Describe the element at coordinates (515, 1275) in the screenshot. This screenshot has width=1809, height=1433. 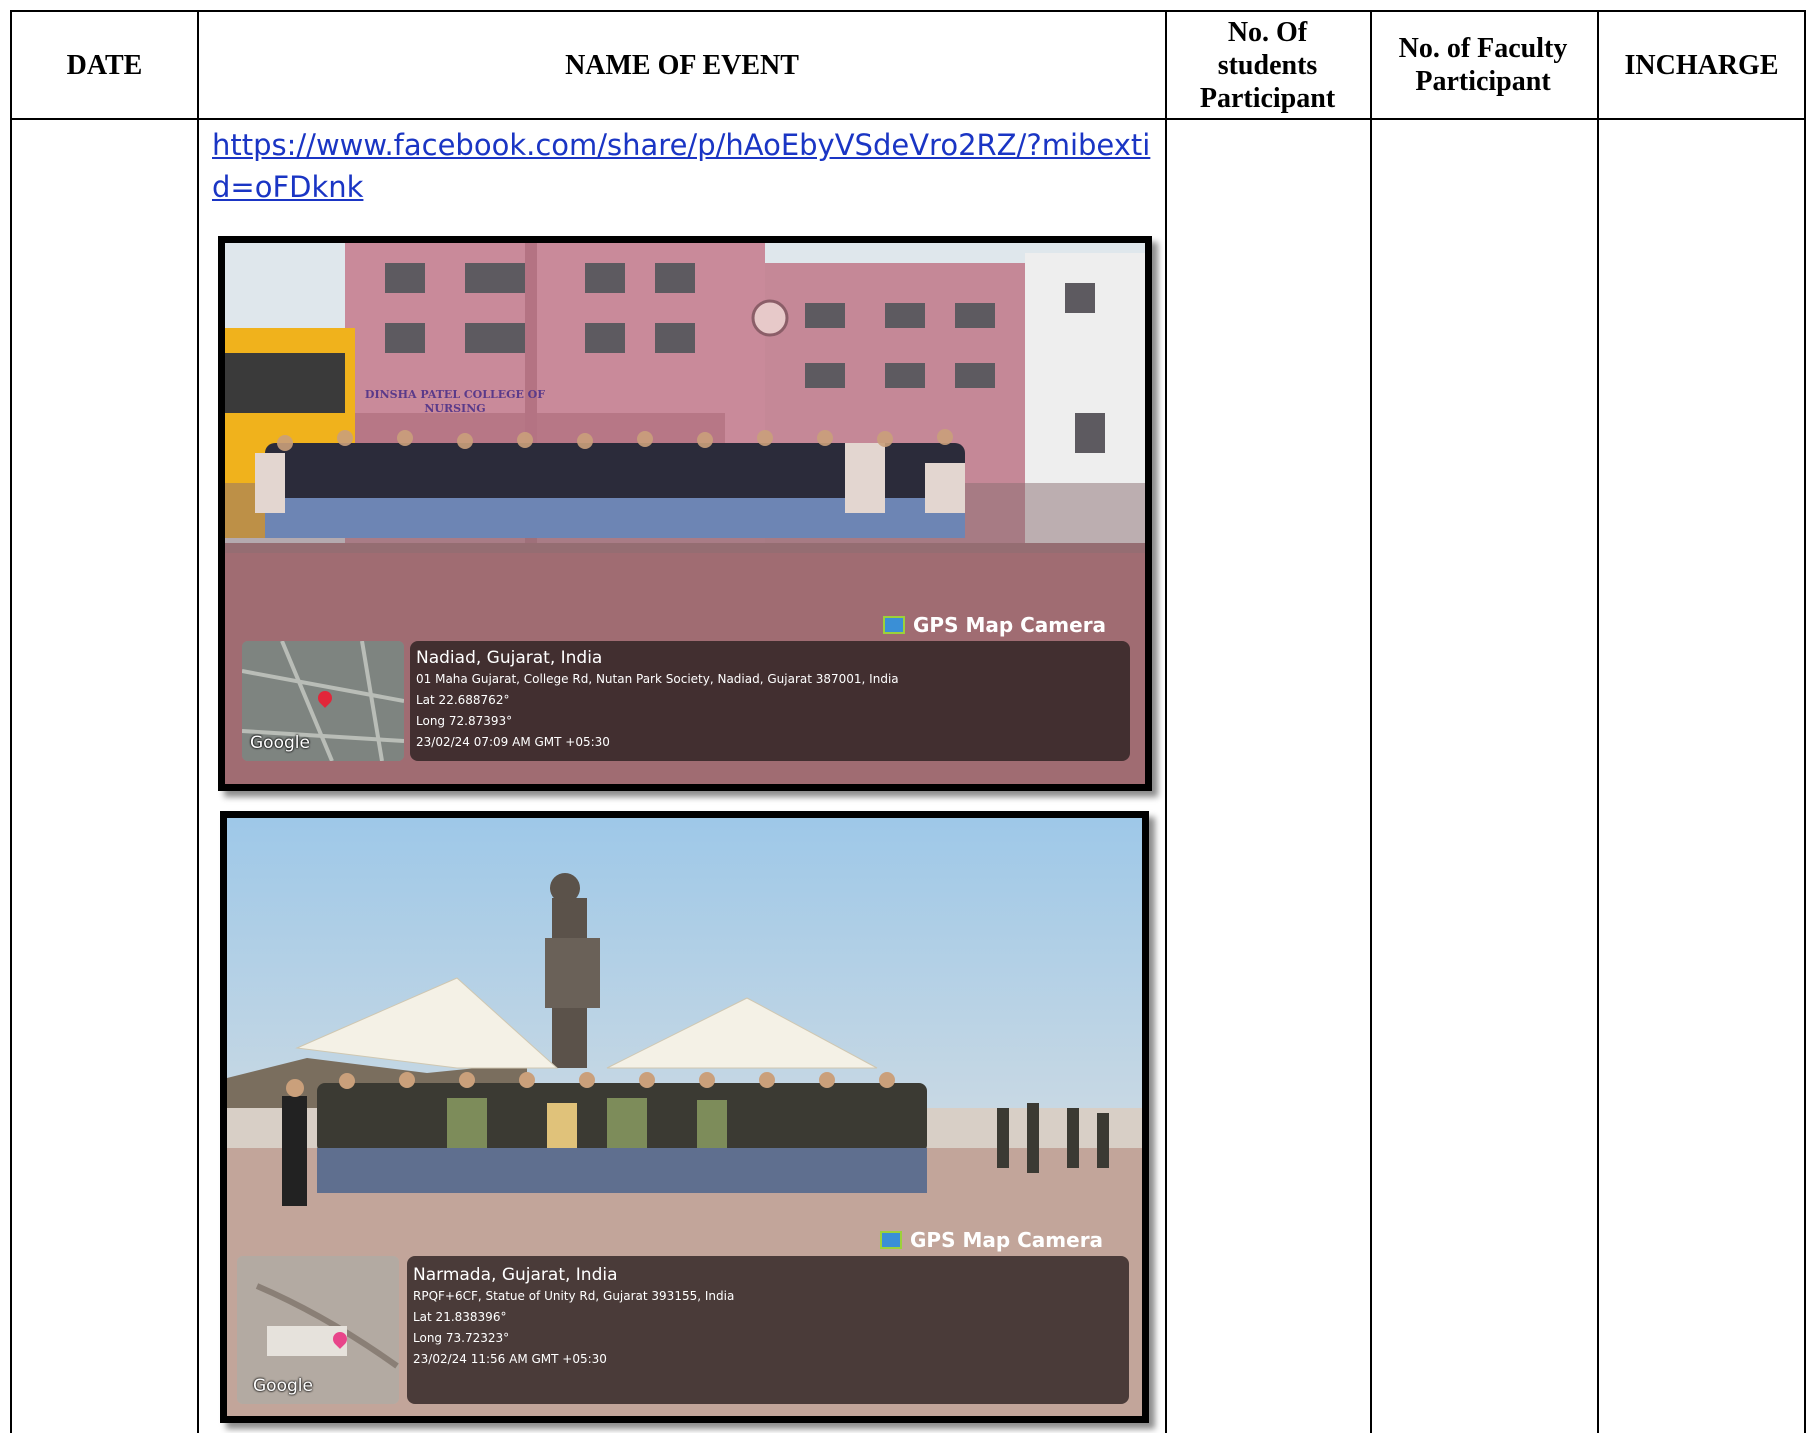
I see `gps-place: Narmada, Gujarat, India` at that location.